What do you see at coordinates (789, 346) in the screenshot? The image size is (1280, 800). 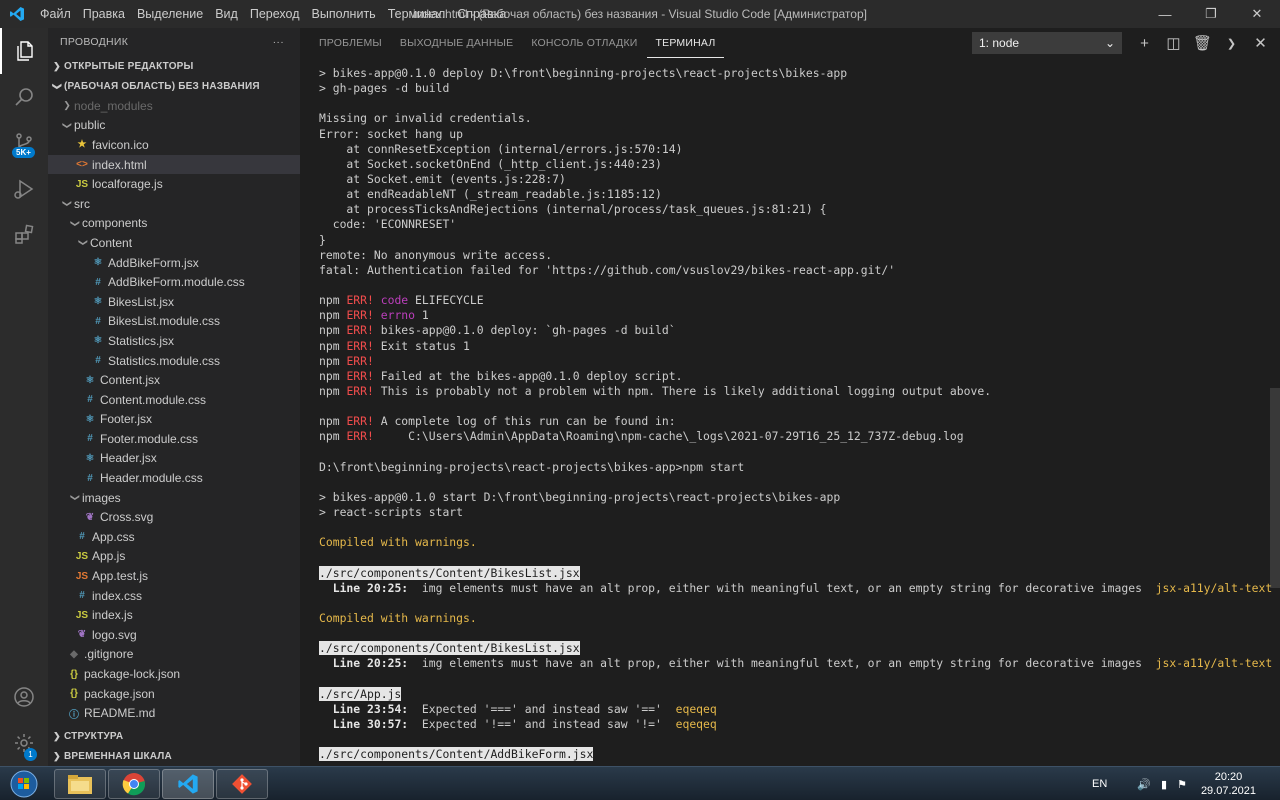 I see `terminal-line: npm ERR! Exit status 1` at bounding box center [789, 346].